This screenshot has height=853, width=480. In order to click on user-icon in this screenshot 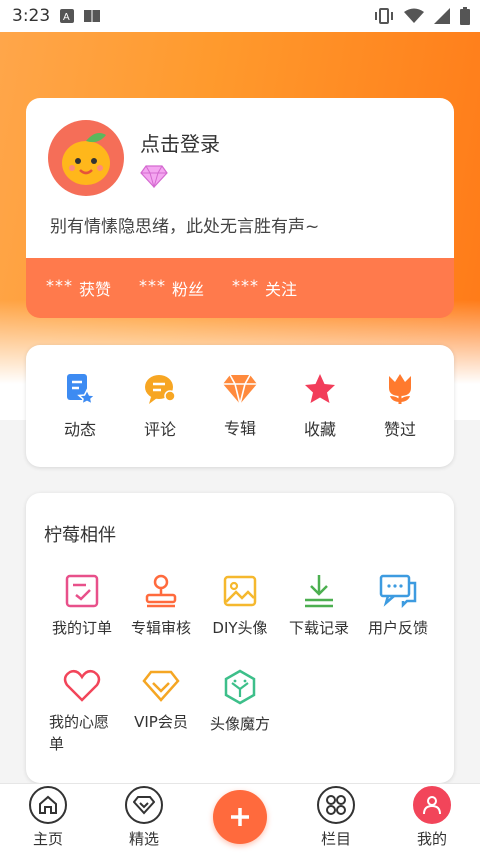, I will do `click(432, 805)`.